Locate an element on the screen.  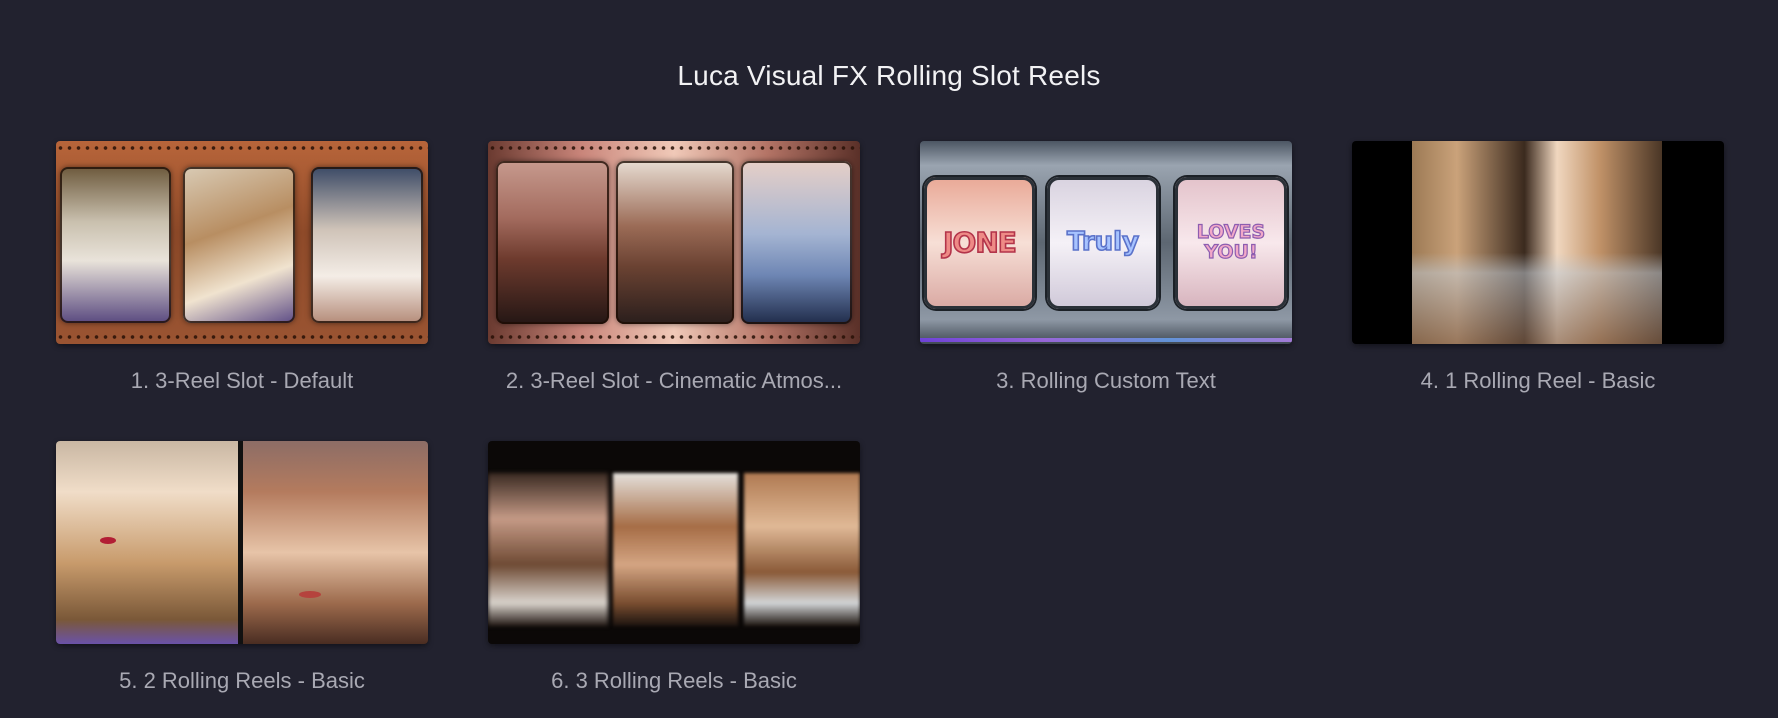
reel-text: JONE is located at coordinates (979, 243).